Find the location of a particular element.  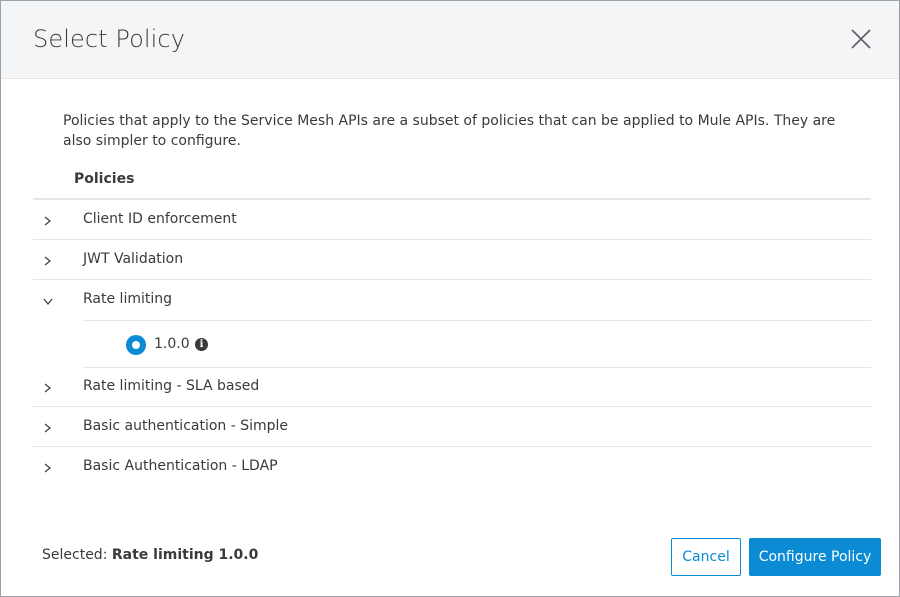

dialog-title: Select Policy is located at coordinates (109, 39).